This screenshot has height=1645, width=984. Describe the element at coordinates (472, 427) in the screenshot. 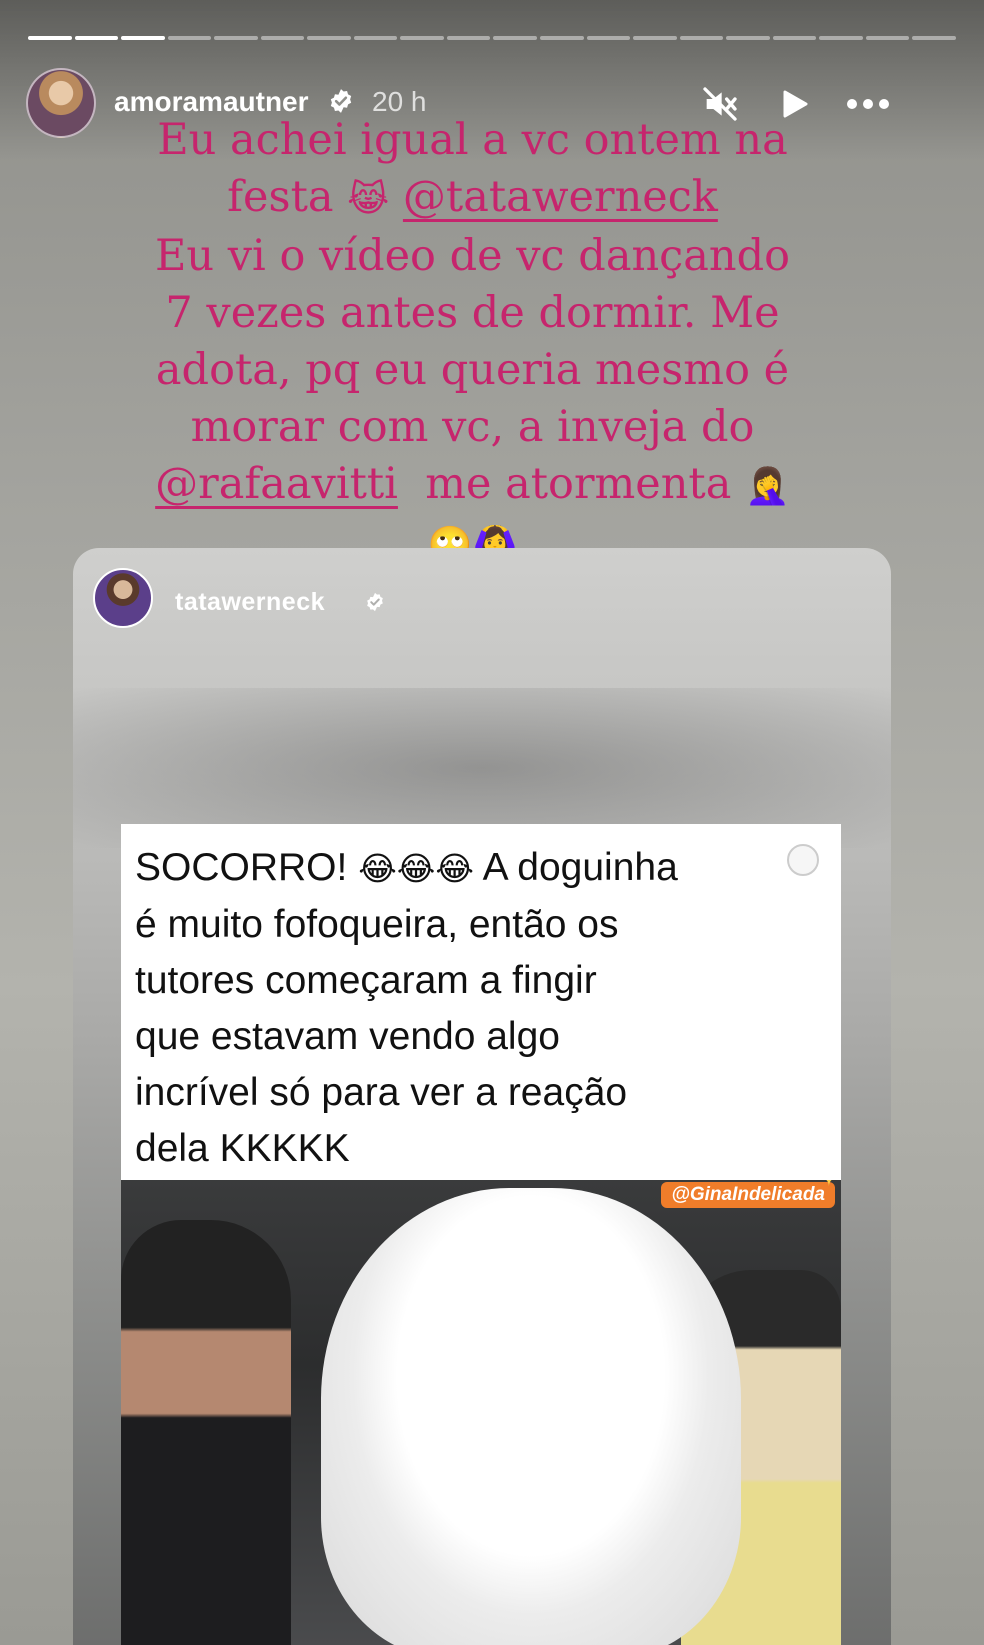

I see `caption-line-6: morar com vc, a inveja do` at that location.